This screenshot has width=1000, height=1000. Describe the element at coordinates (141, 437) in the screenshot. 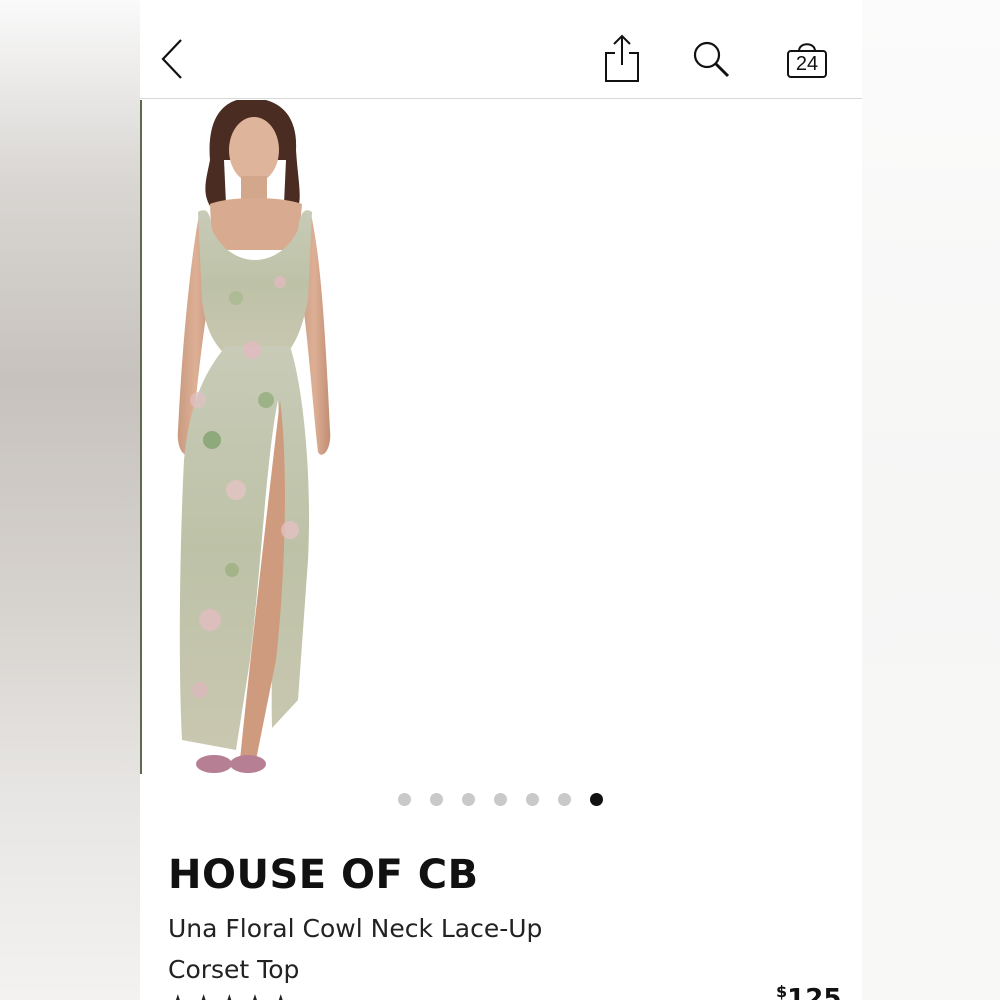

I see `image-edge-strip` at that location.